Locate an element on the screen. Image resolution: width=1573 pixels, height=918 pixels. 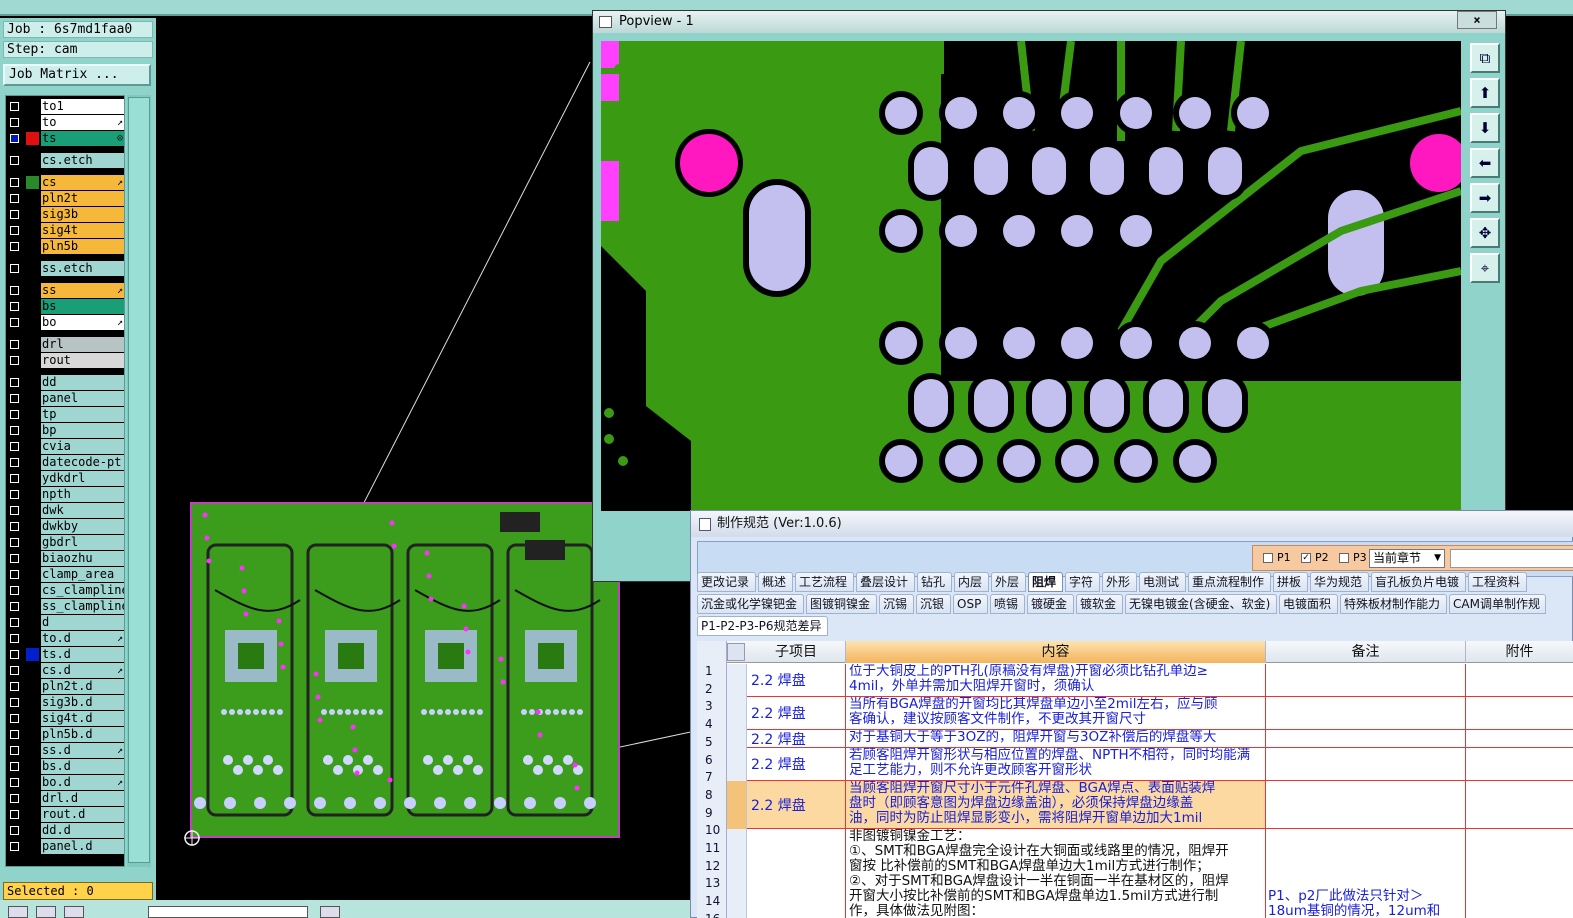
column-header: 备注 is located at coordinates (1366, 652).